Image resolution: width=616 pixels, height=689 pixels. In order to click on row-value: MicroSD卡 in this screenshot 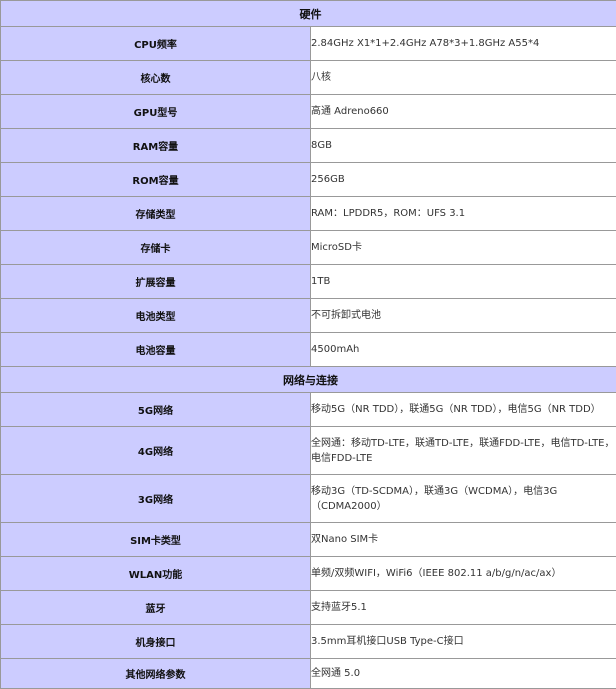, I will do `click(463, 247)`.